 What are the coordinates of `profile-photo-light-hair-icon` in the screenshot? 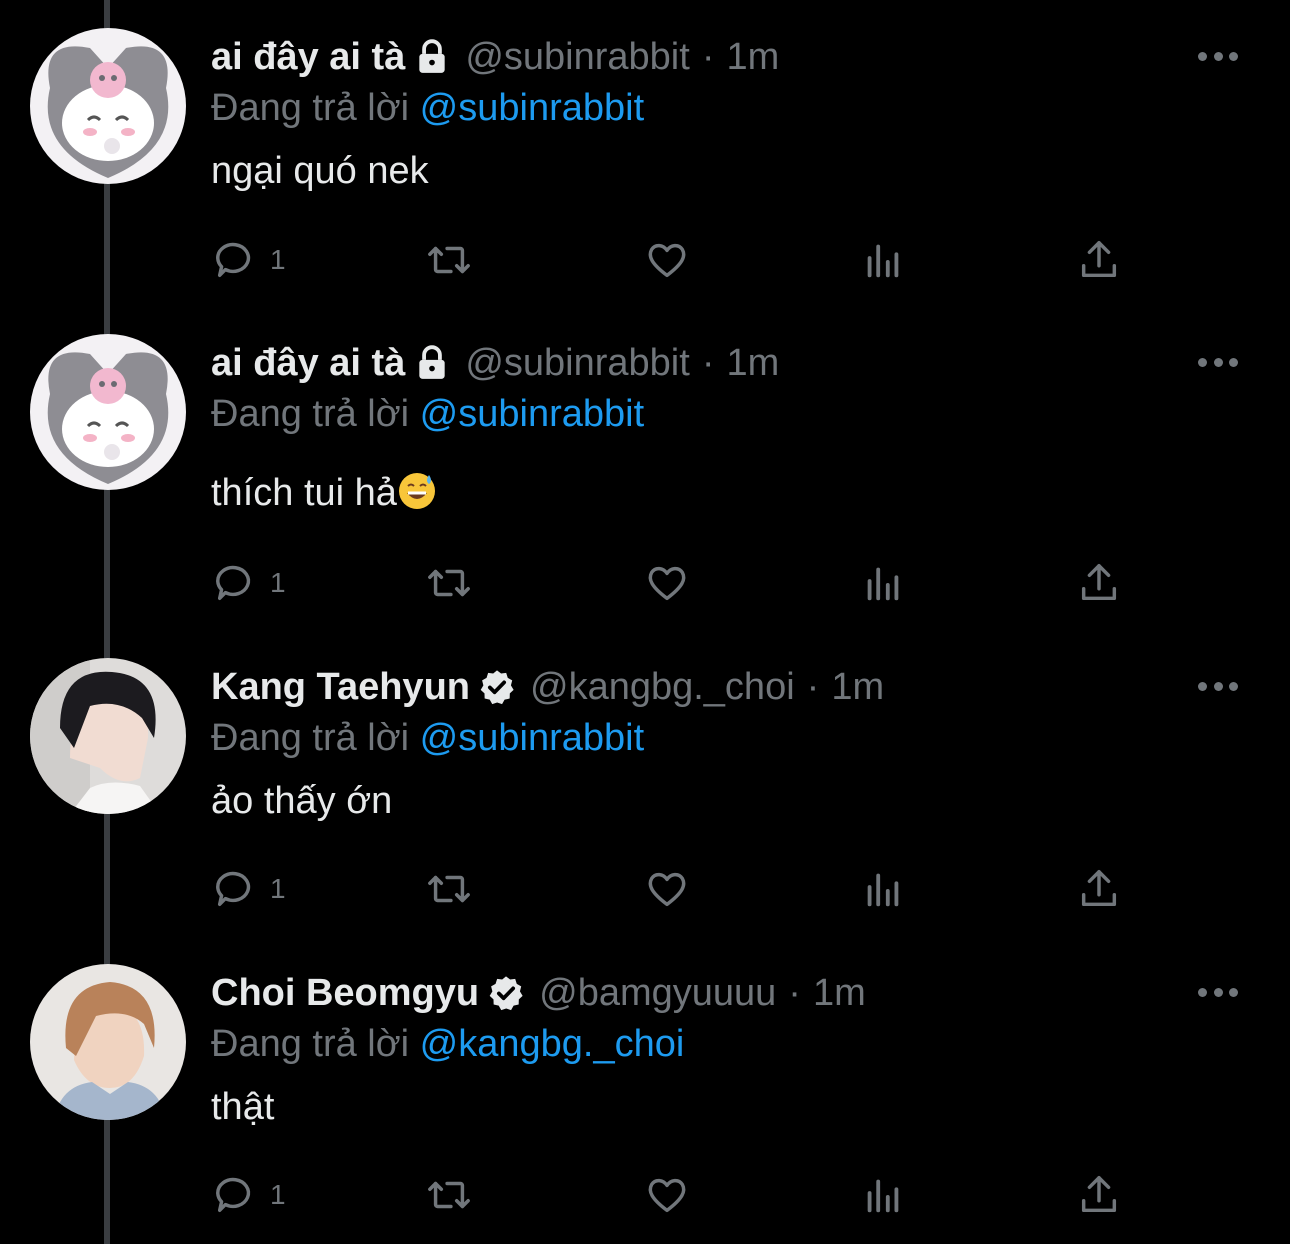 It's located at (108, 1042).